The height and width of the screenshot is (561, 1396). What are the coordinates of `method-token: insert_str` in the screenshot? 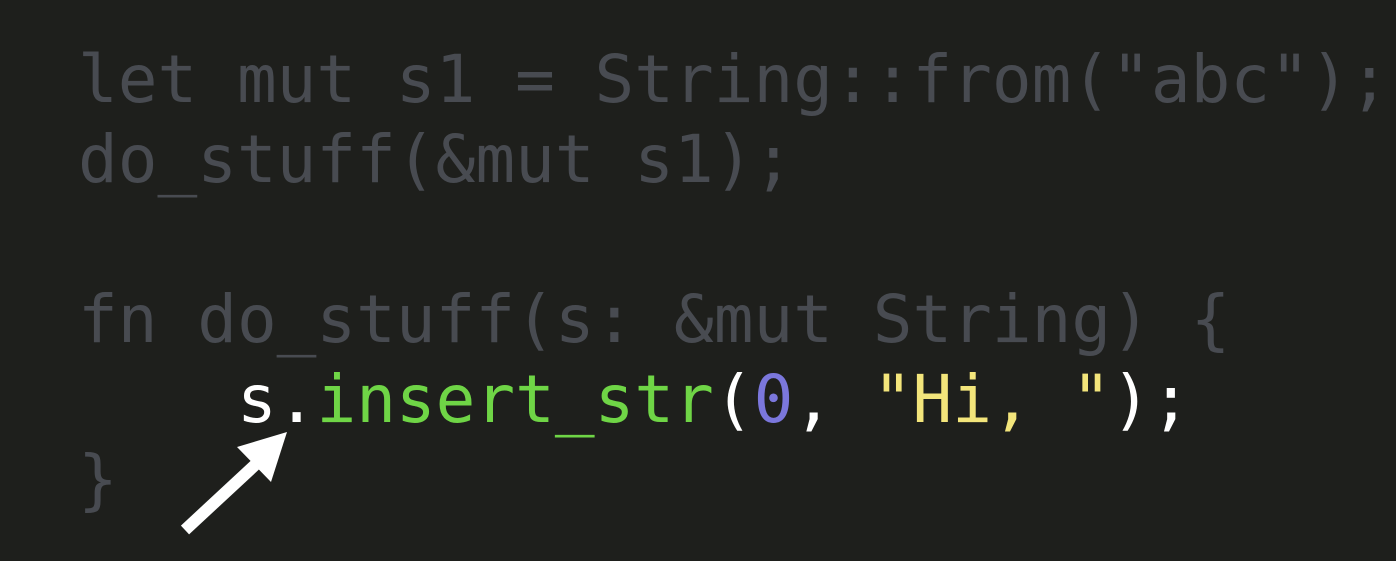 It's located at (515, 399).